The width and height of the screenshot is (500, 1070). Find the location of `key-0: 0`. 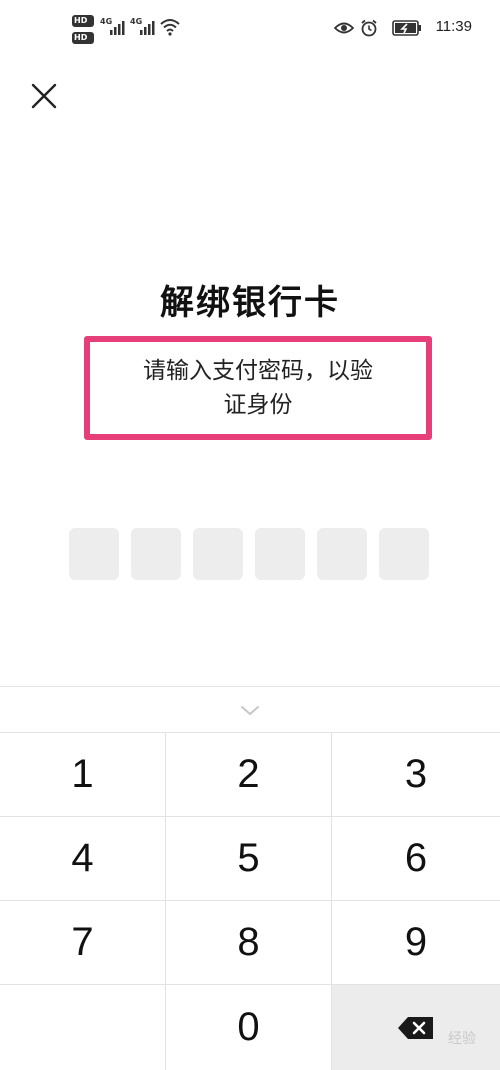

key-0: 0 is located at coordinates (249, 1027).